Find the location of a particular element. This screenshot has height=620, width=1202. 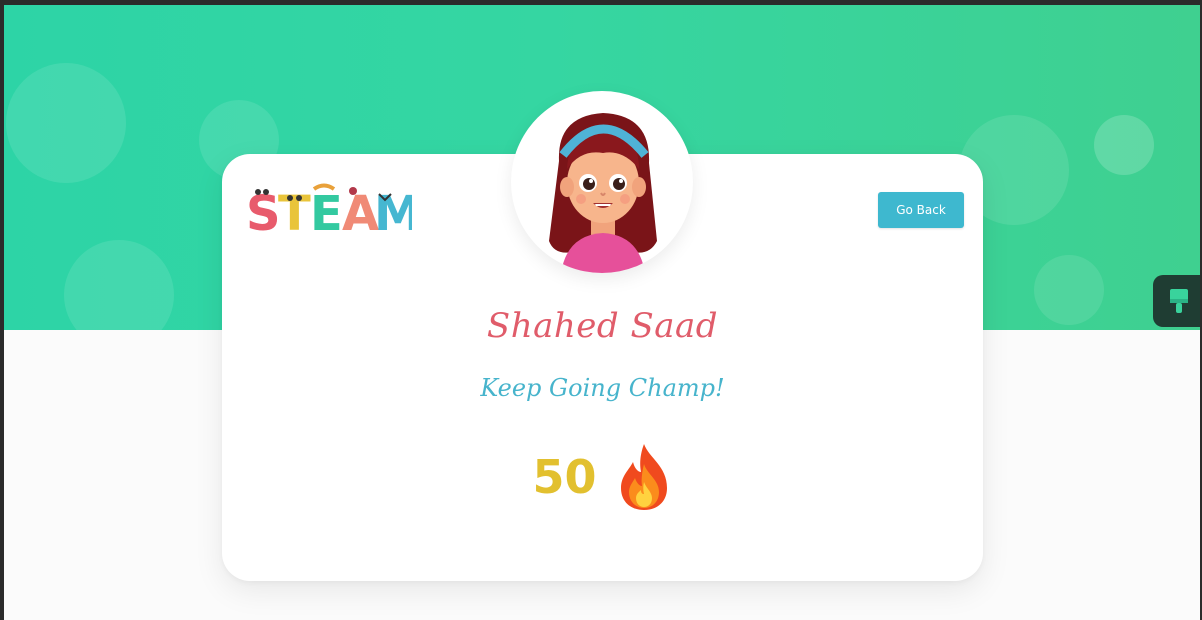

svg-text: S is located at coordinates (263, 214).